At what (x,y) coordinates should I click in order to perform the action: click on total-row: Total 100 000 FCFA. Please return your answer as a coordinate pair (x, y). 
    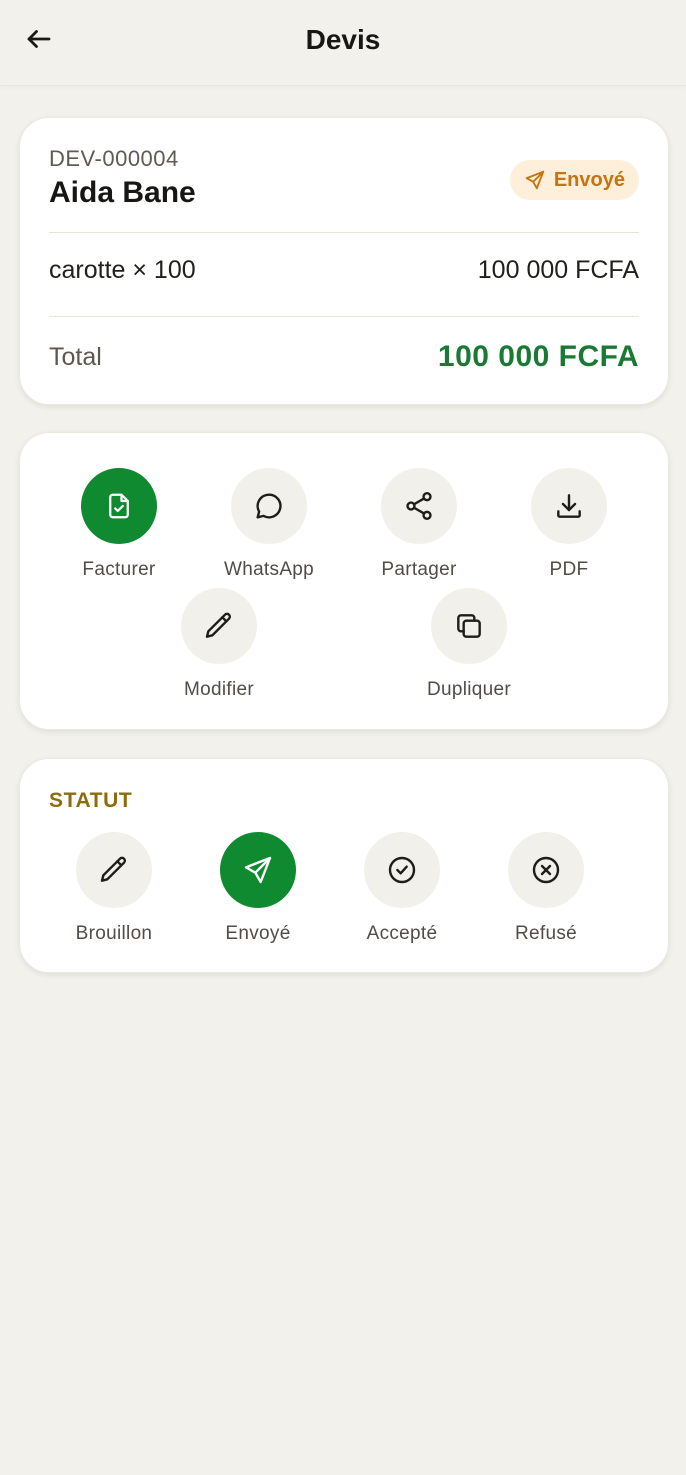
    Looking at the image, I should click on (344, 357).